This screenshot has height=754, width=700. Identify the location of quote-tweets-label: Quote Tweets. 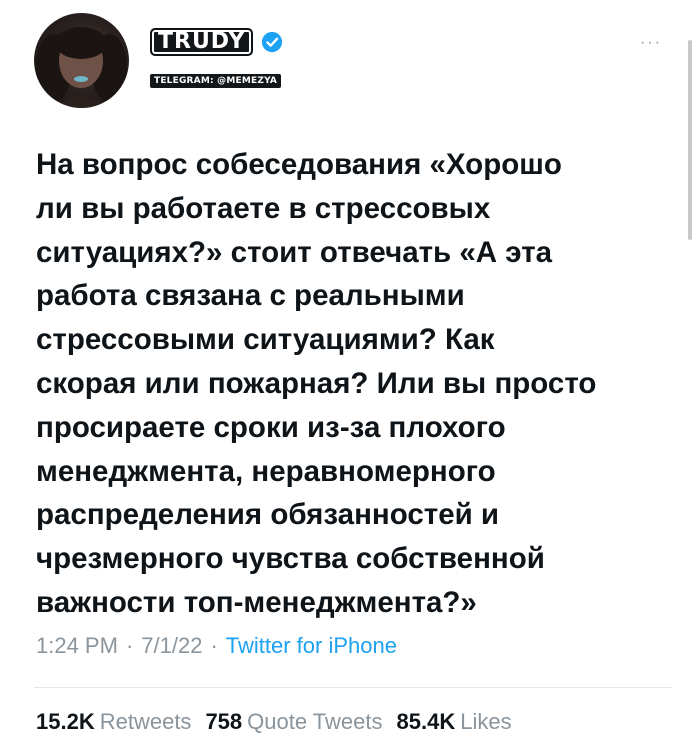
(315, 721).